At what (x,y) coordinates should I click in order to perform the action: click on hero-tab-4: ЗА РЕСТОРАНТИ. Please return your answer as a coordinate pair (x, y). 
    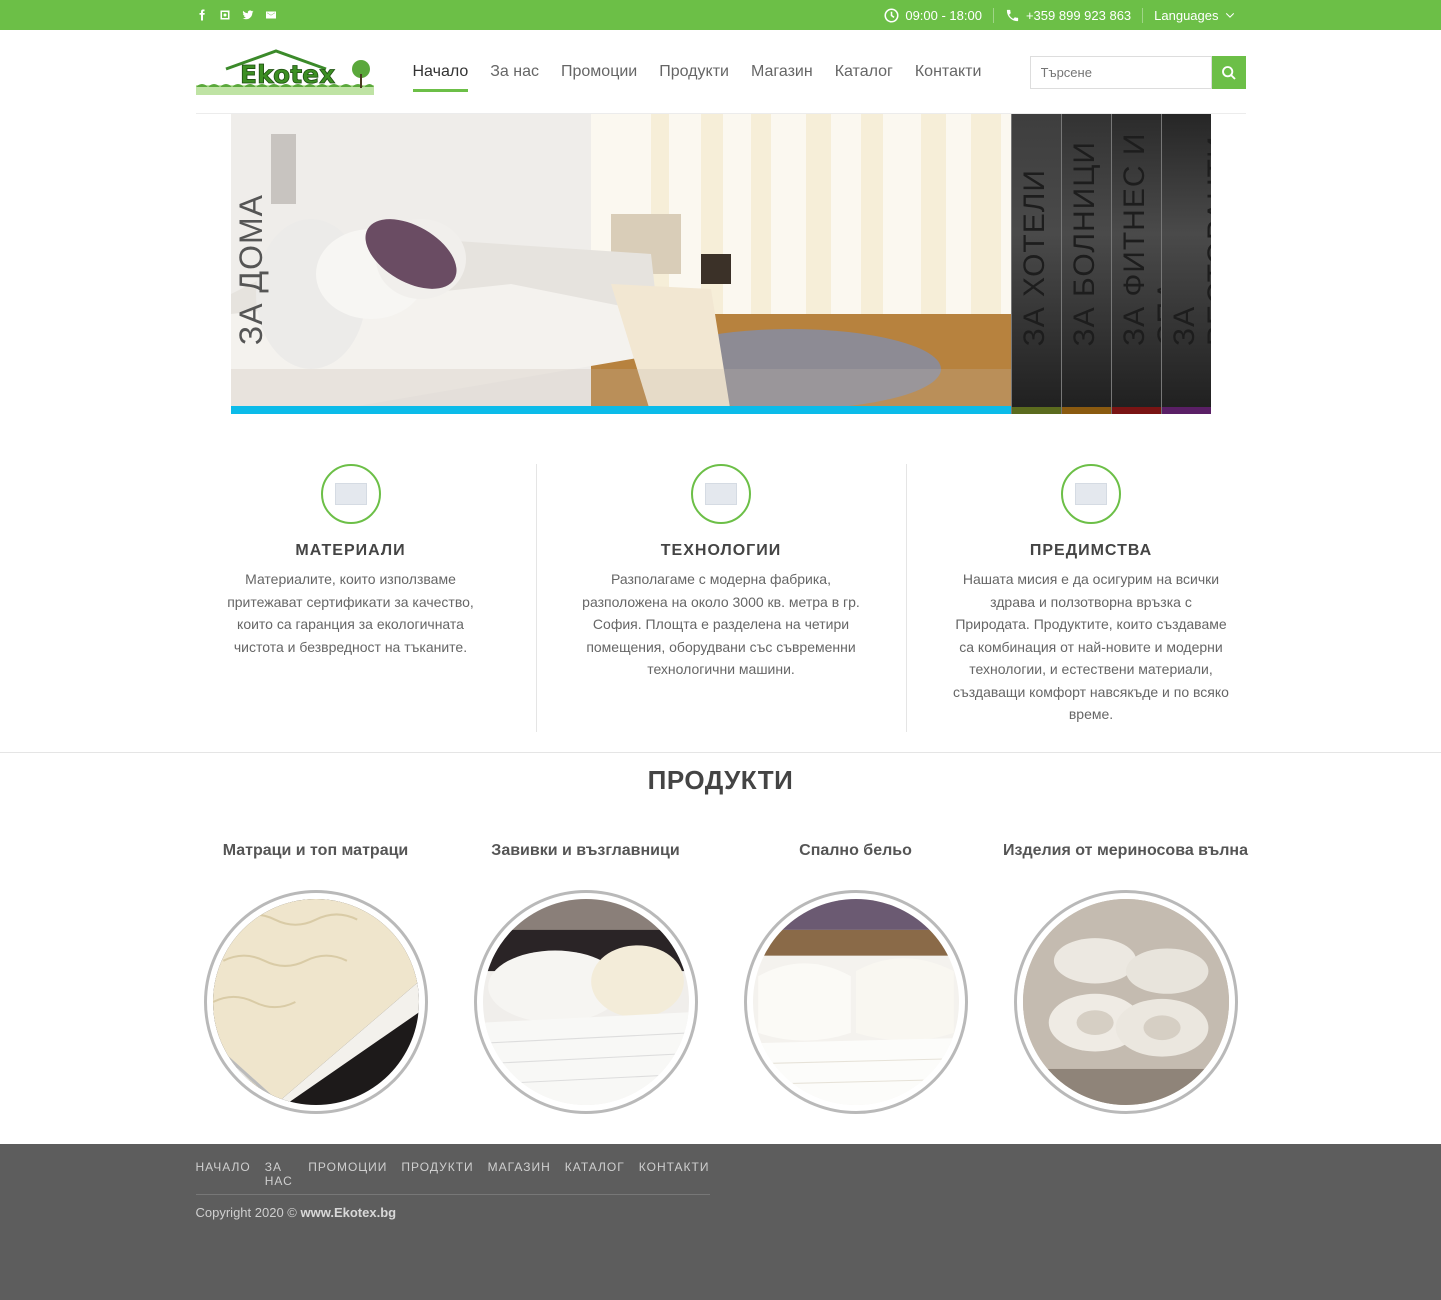
    Looking at the image, I should click on (1185, 264).